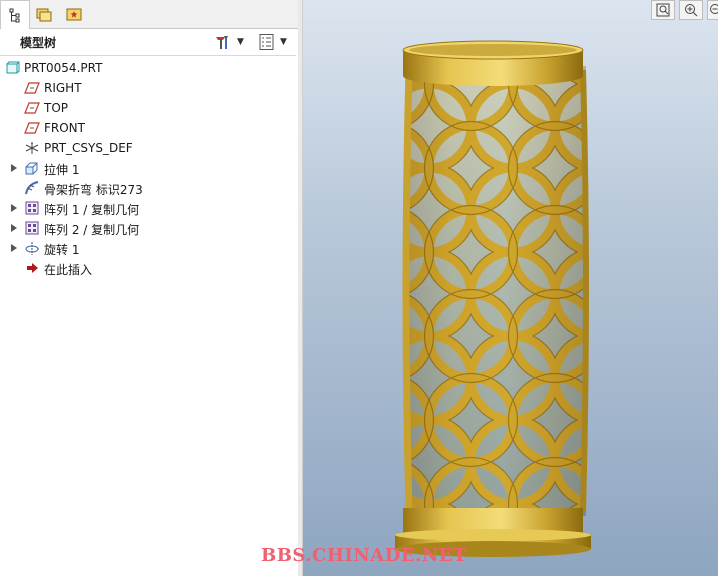 Image resolution: width=718 pixels, height=576 pixels. I want to click on tree-item-label: TOP, so click(56, 108).